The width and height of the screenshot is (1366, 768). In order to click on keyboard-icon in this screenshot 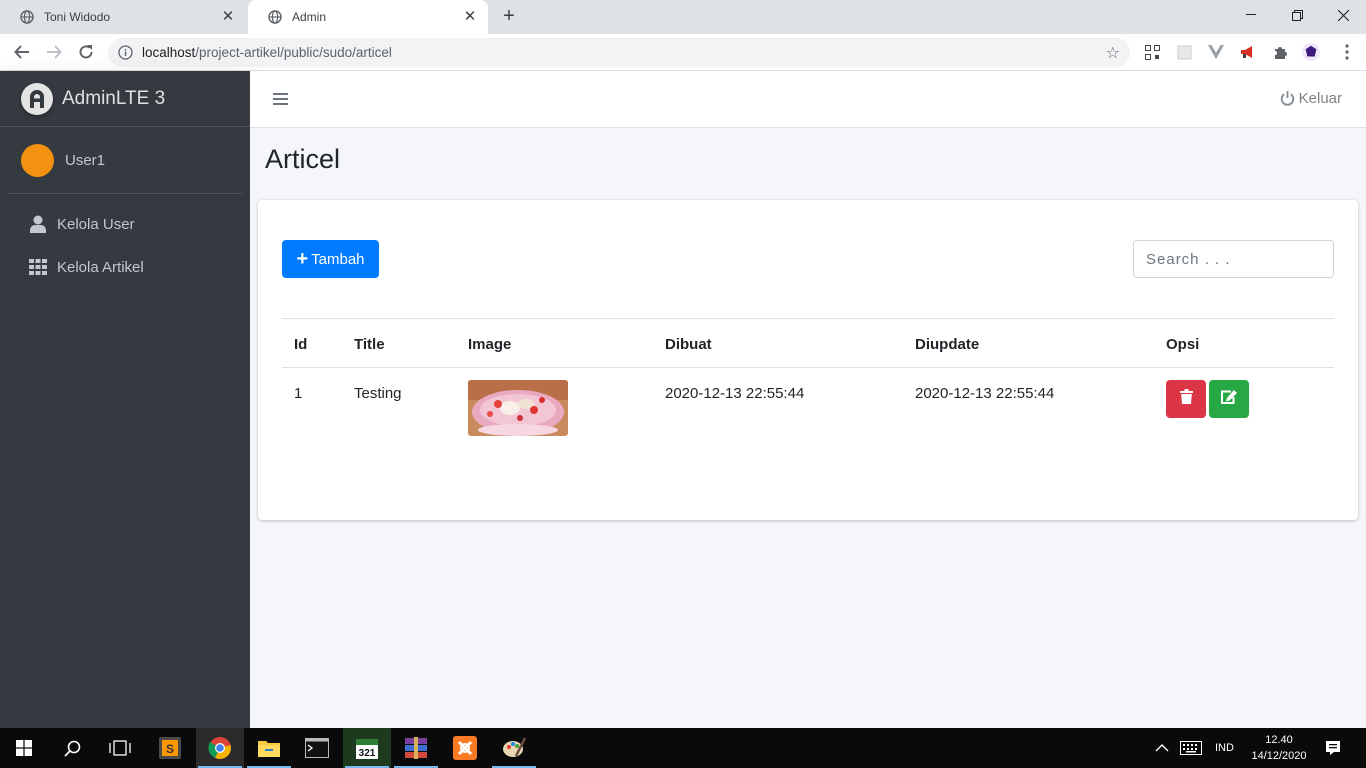, I will do `click(1191, 748)`.